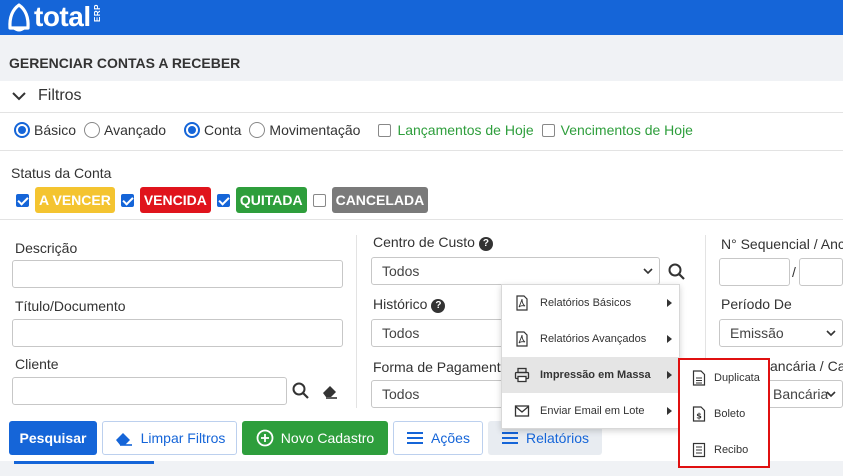 The image size is (843, 476). Describe the element at coordinates (438, 438) in the screenshot. I see `acoes-button: Ações` at that location.